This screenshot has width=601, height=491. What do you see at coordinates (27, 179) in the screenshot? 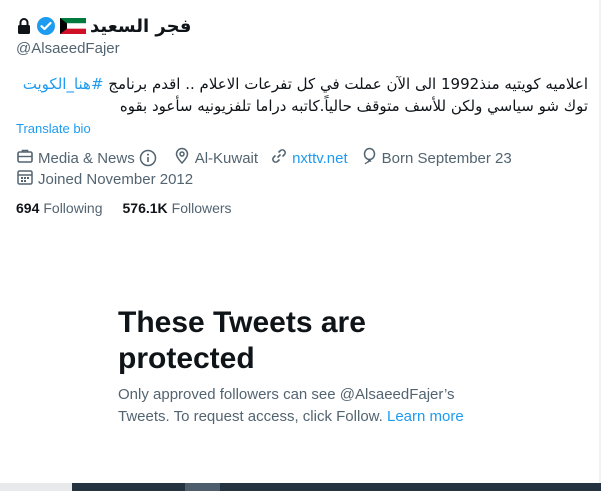
I see `calendar-icon` at bounding box center [27, 179].